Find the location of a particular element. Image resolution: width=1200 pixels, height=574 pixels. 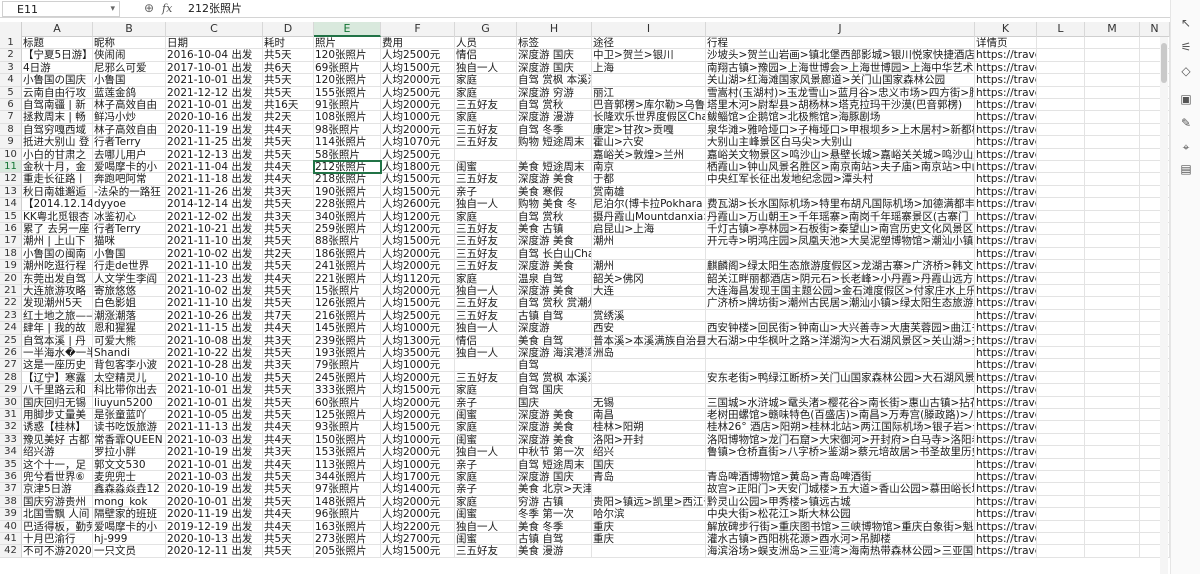

cell: 91张照片 is located at coordinates (347, 105).